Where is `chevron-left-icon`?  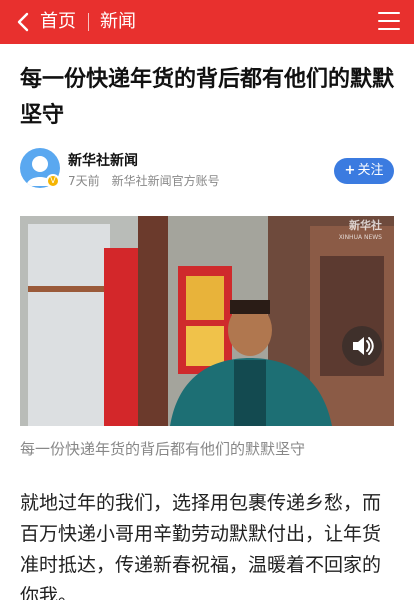 chevron-left-icon is located at coordinates (24, 22).